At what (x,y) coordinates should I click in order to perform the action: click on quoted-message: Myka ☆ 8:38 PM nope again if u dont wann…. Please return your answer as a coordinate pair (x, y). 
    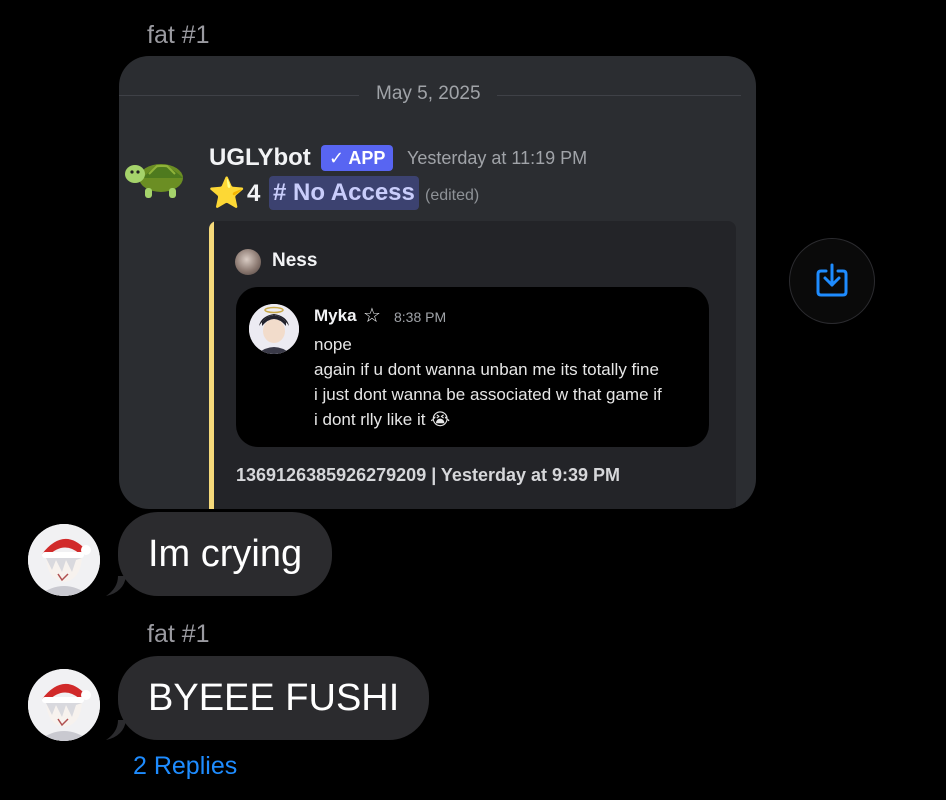
    Looking at the image, I should click on (472, 367).